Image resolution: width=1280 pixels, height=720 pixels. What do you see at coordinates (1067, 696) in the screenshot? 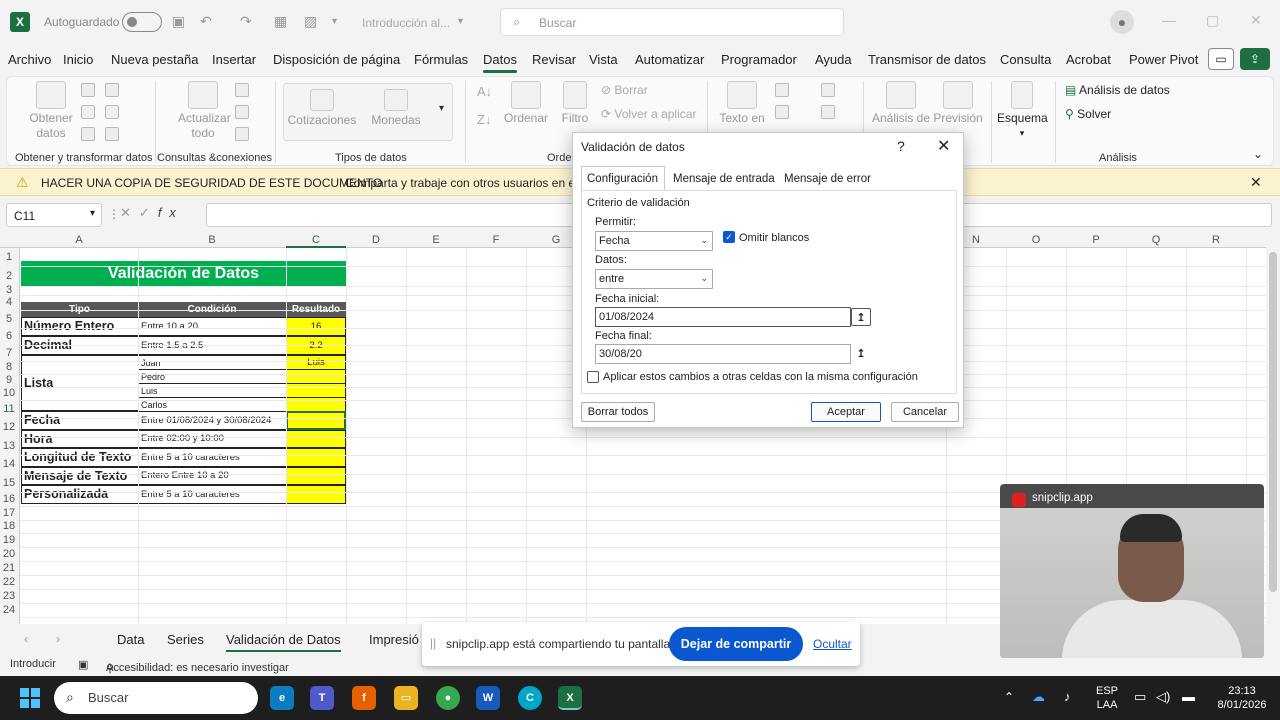
I see `microphone-icon: ♪` at bounding box center [1067, 696].